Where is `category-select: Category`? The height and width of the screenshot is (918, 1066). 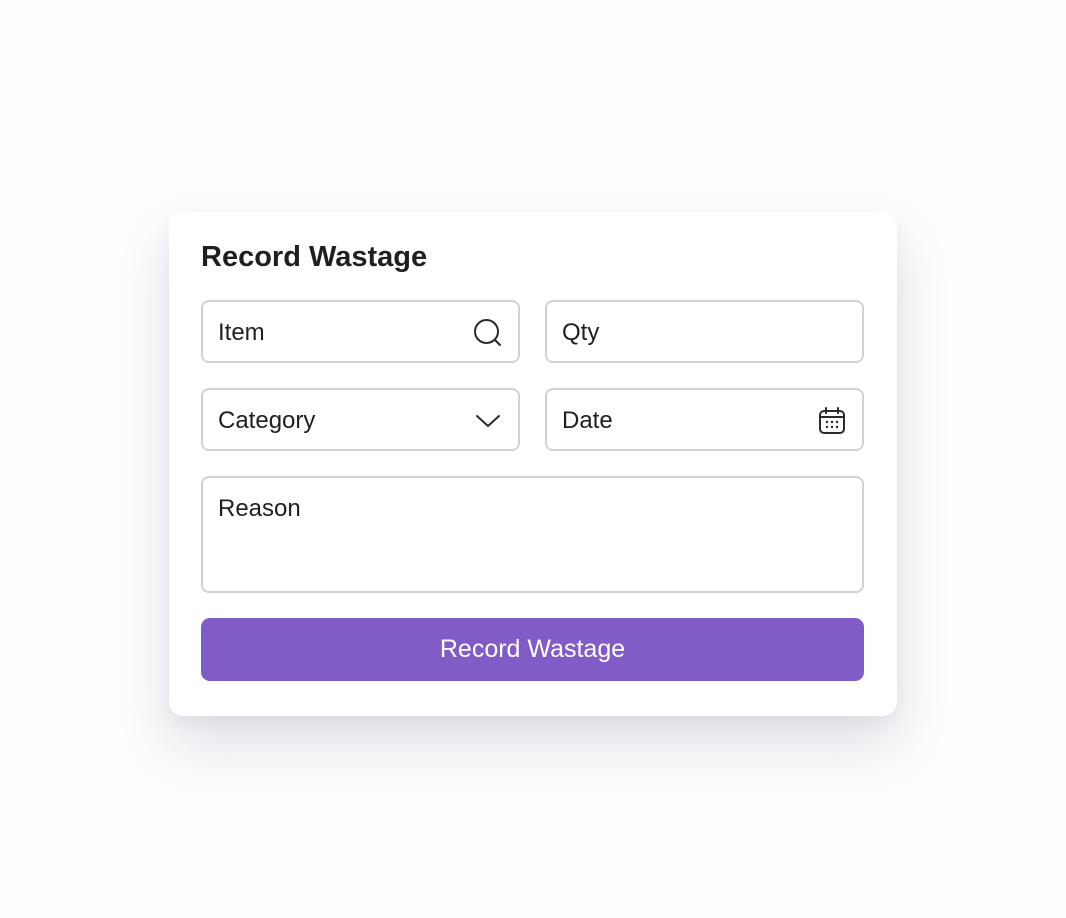 category-select: Category is located at coordinates (360, 419).